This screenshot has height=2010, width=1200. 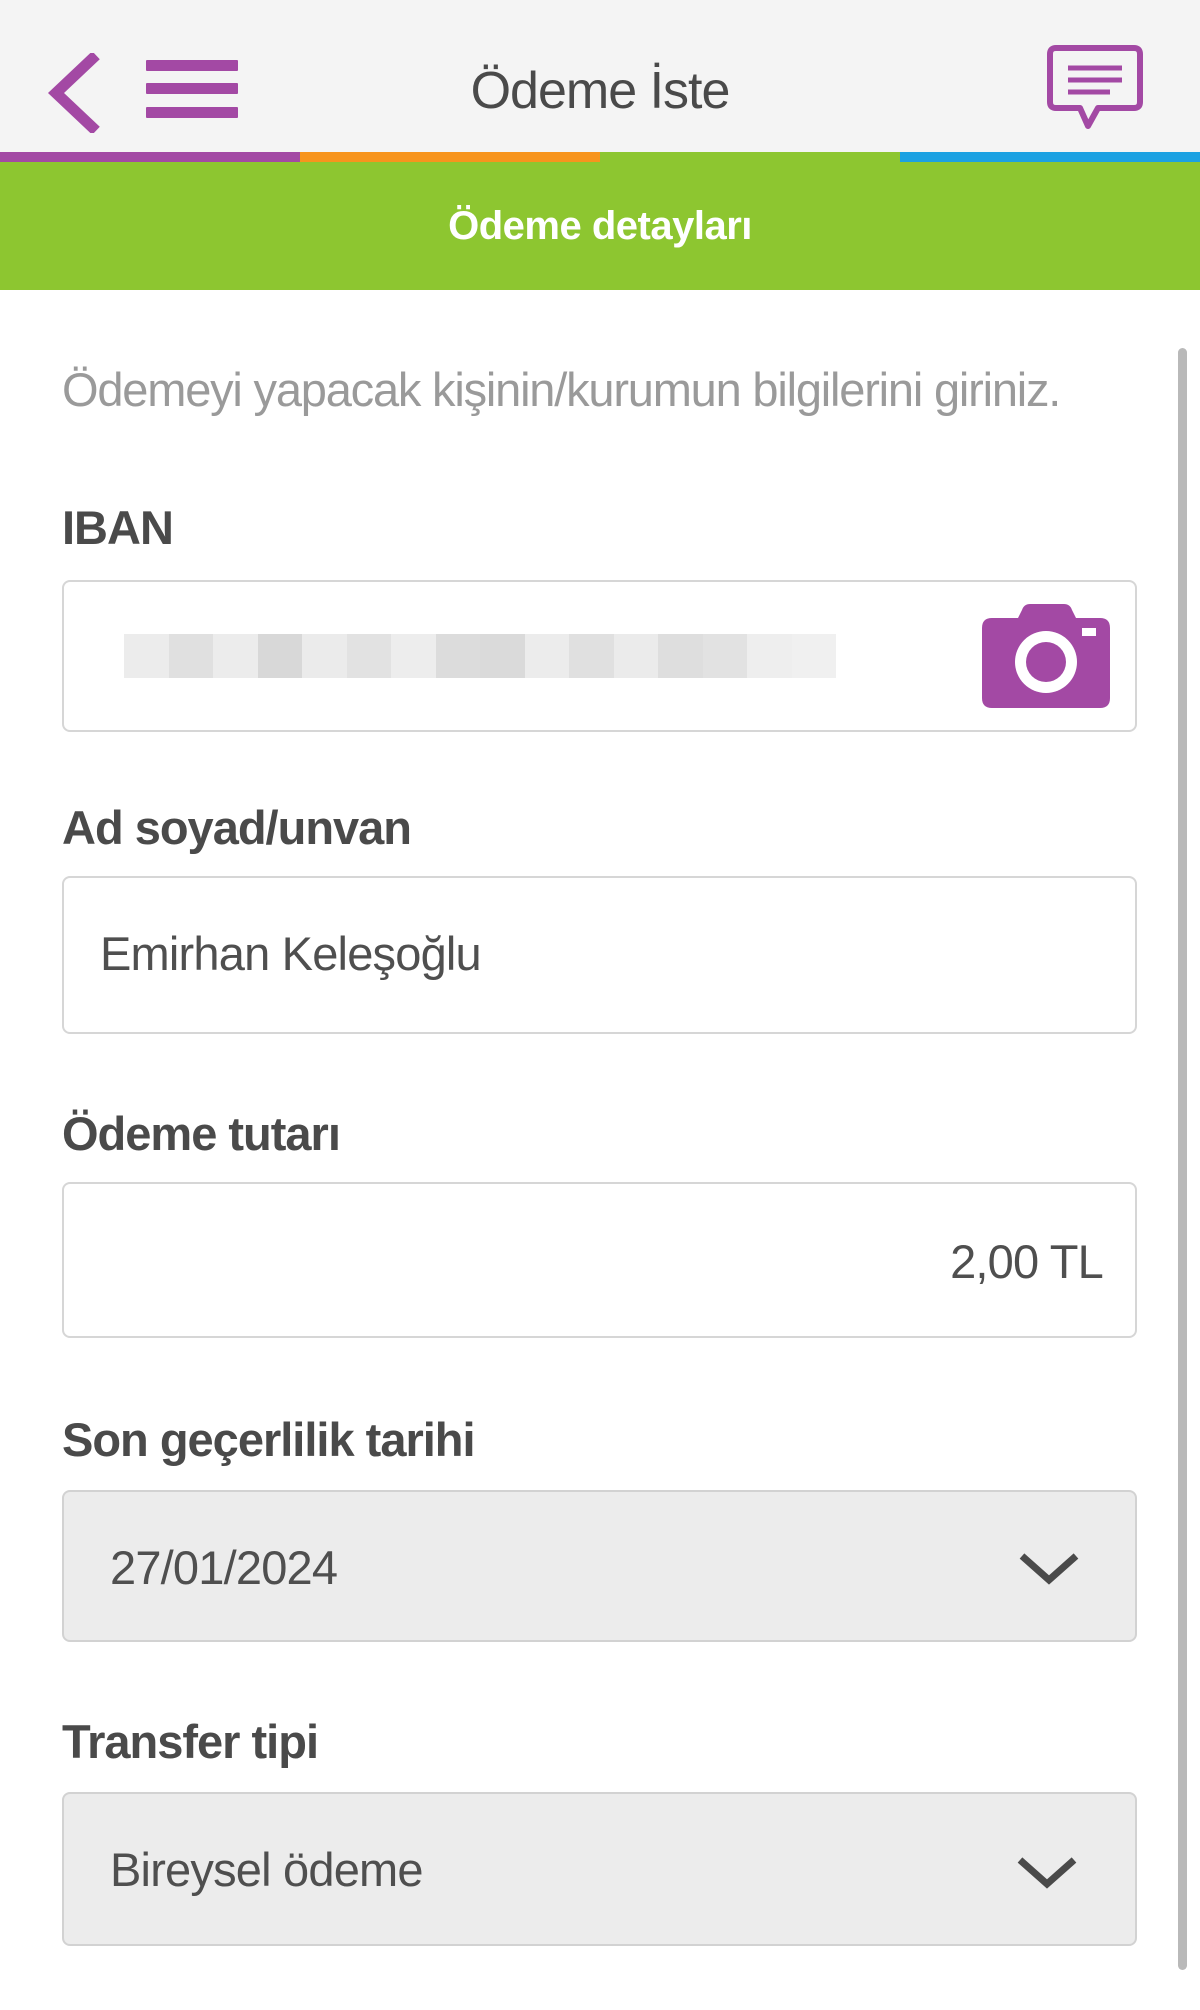 What do you see at coordinates (1095, 87) in the screenshot?
I see `chat-bubble-icon` at bounding box center [1095, 87].